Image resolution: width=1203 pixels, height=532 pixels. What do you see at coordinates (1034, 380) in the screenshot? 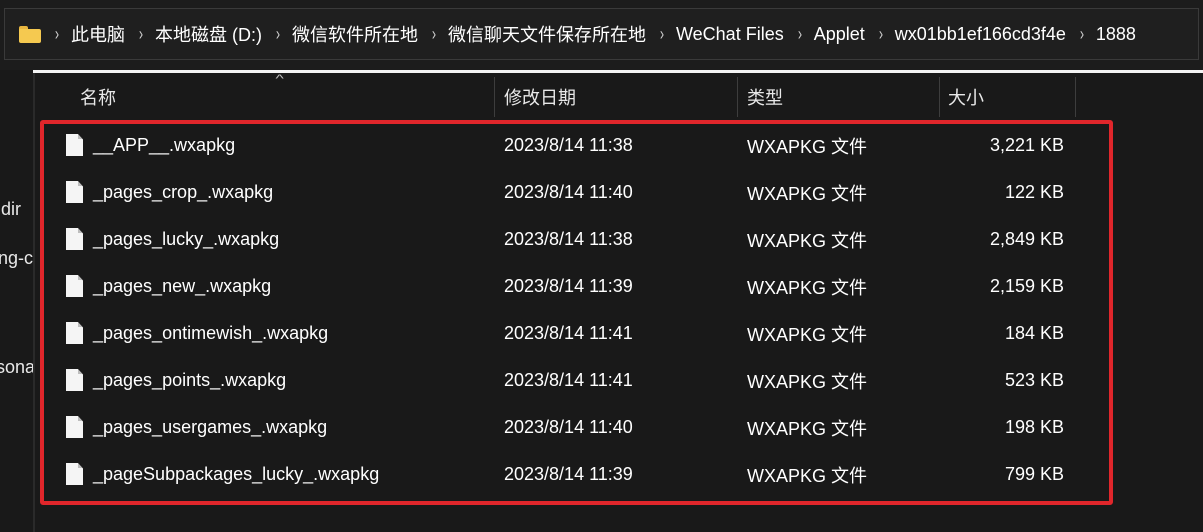
I see `file-size: 523 KB` at bounding box center [1034, 380].